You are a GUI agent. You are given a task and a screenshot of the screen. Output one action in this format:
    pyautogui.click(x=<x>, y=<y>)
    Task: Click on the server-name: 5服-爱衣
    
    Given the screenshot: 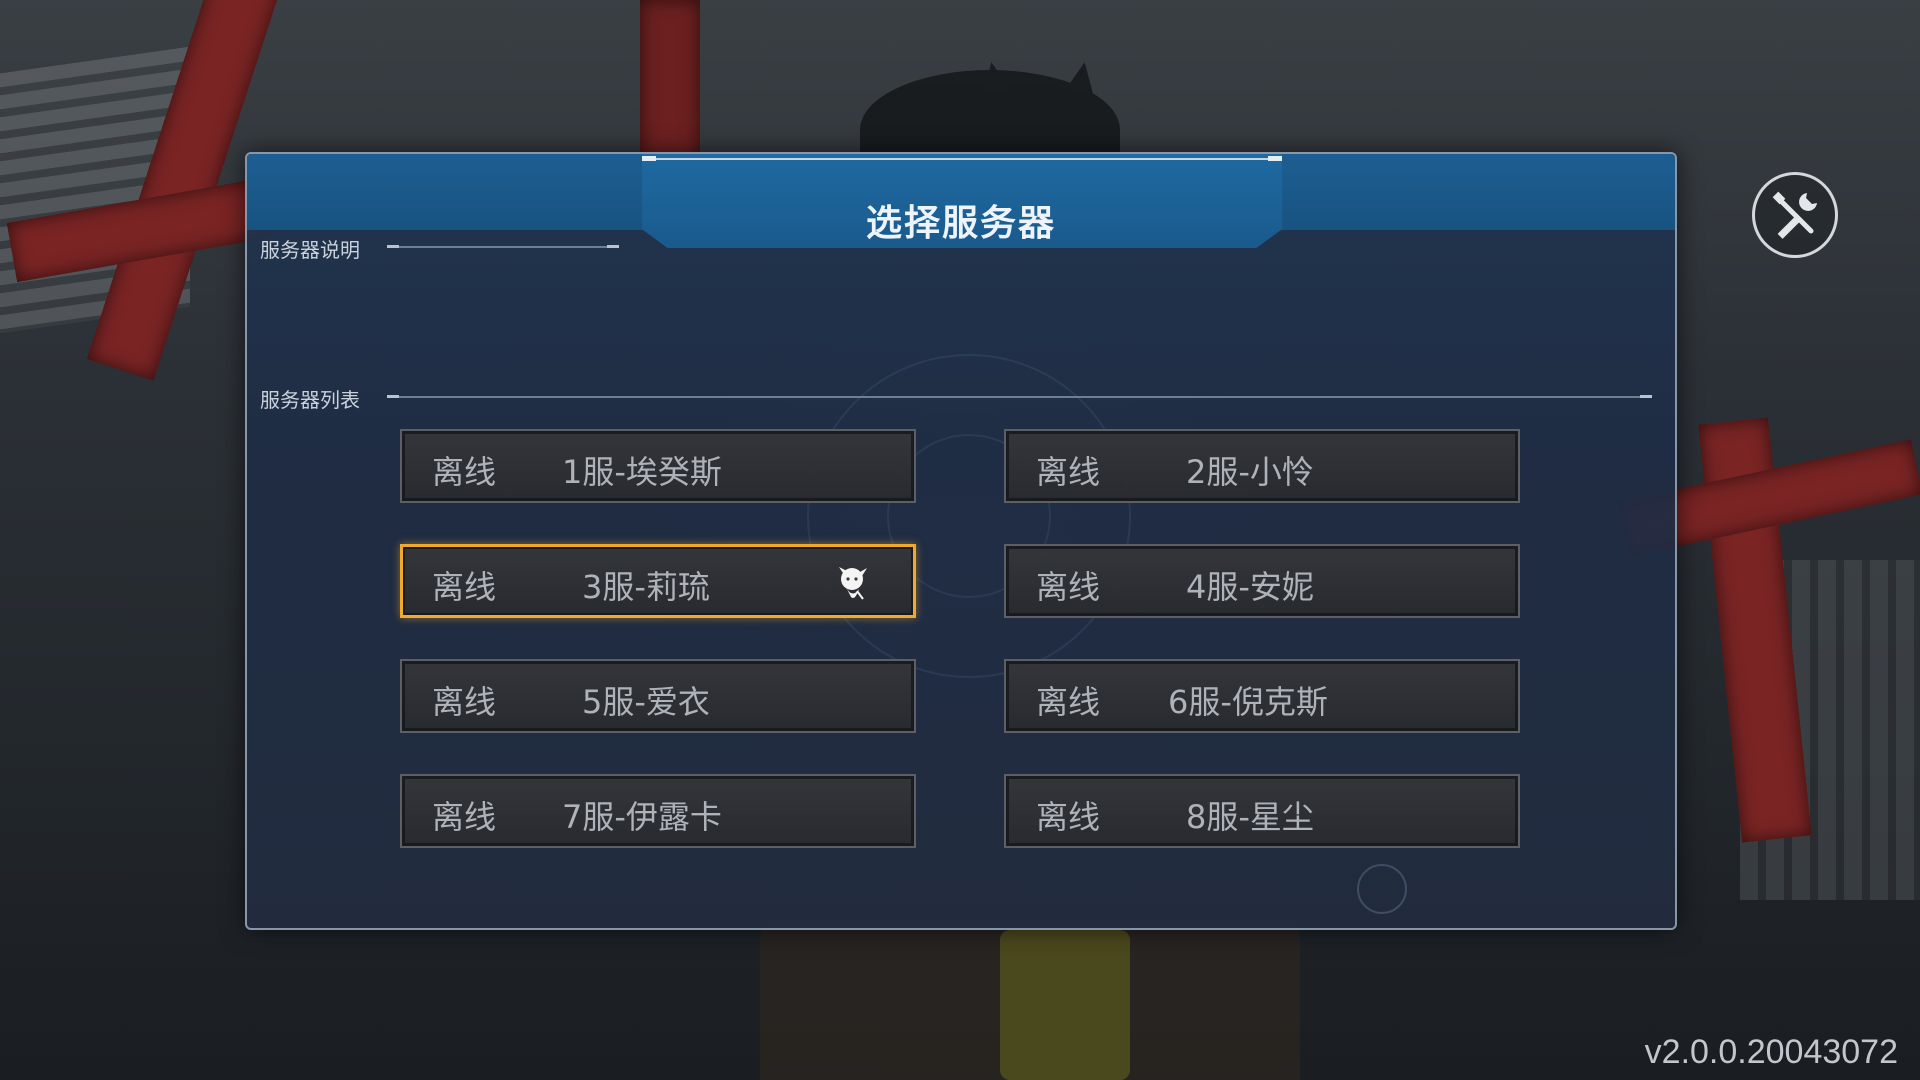 What is the action you would take?
    pyautogui.click(x=646, y=702)
    